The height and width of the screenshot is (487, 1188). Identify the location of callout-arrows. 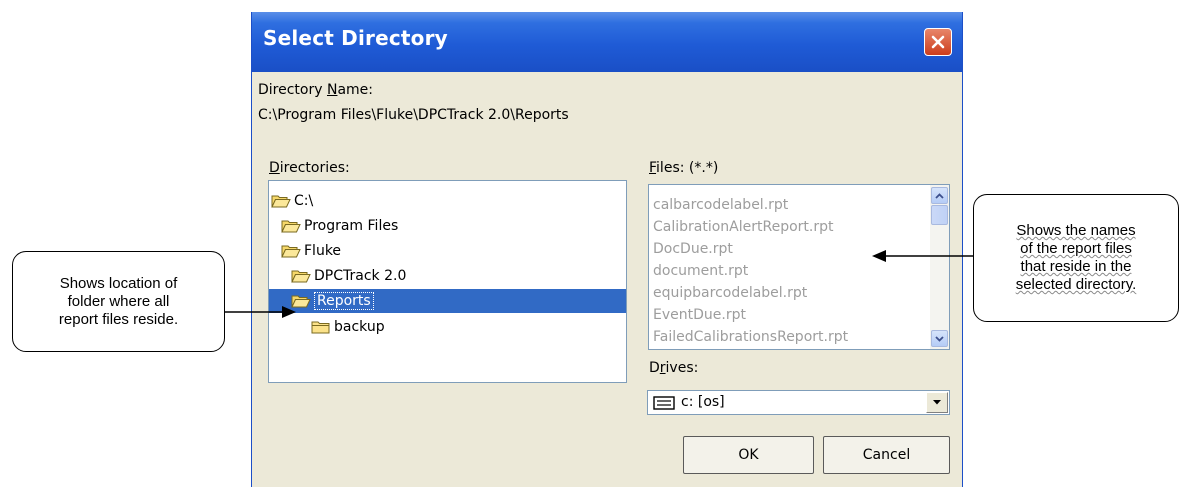
(599, 284).